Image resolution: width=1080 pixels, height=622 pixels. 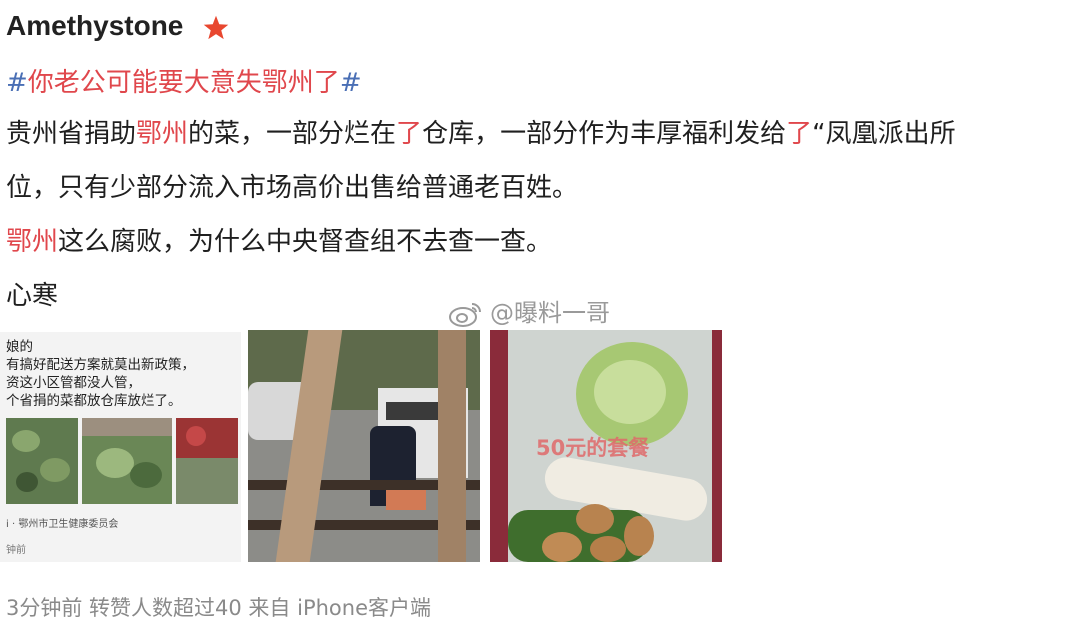 I want to click on cabbage, so click(x=632, y=394).